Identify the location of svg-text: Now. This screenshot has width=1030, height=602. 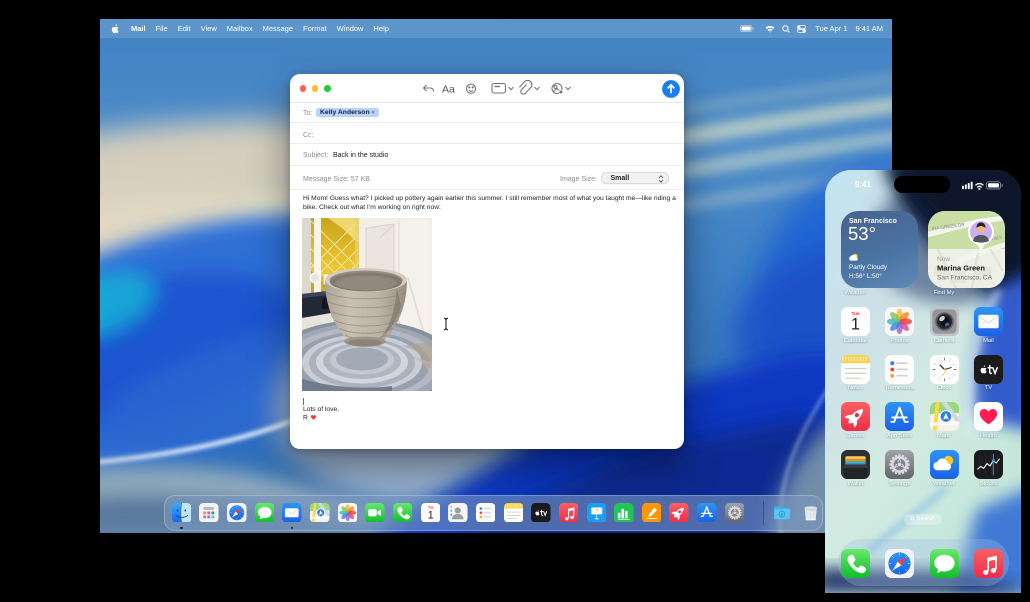
(943, 259).